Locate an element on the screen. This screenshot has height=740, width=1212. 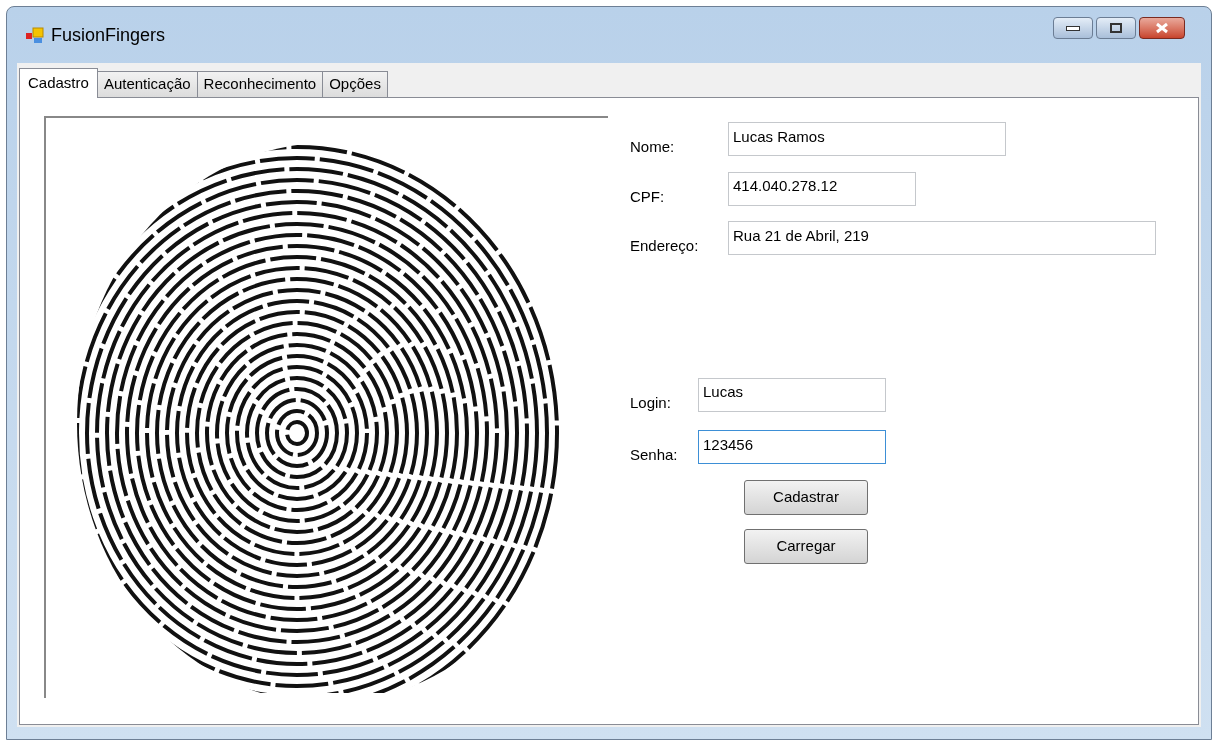
app-icon is located at coordinates (35, 35).